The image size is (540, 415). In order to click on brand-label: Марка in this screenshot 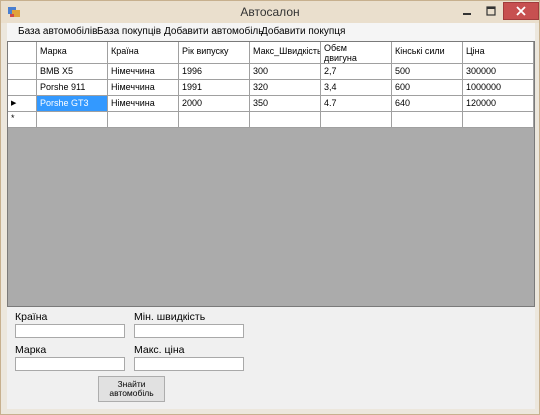, I will do `click(31, 350)`.